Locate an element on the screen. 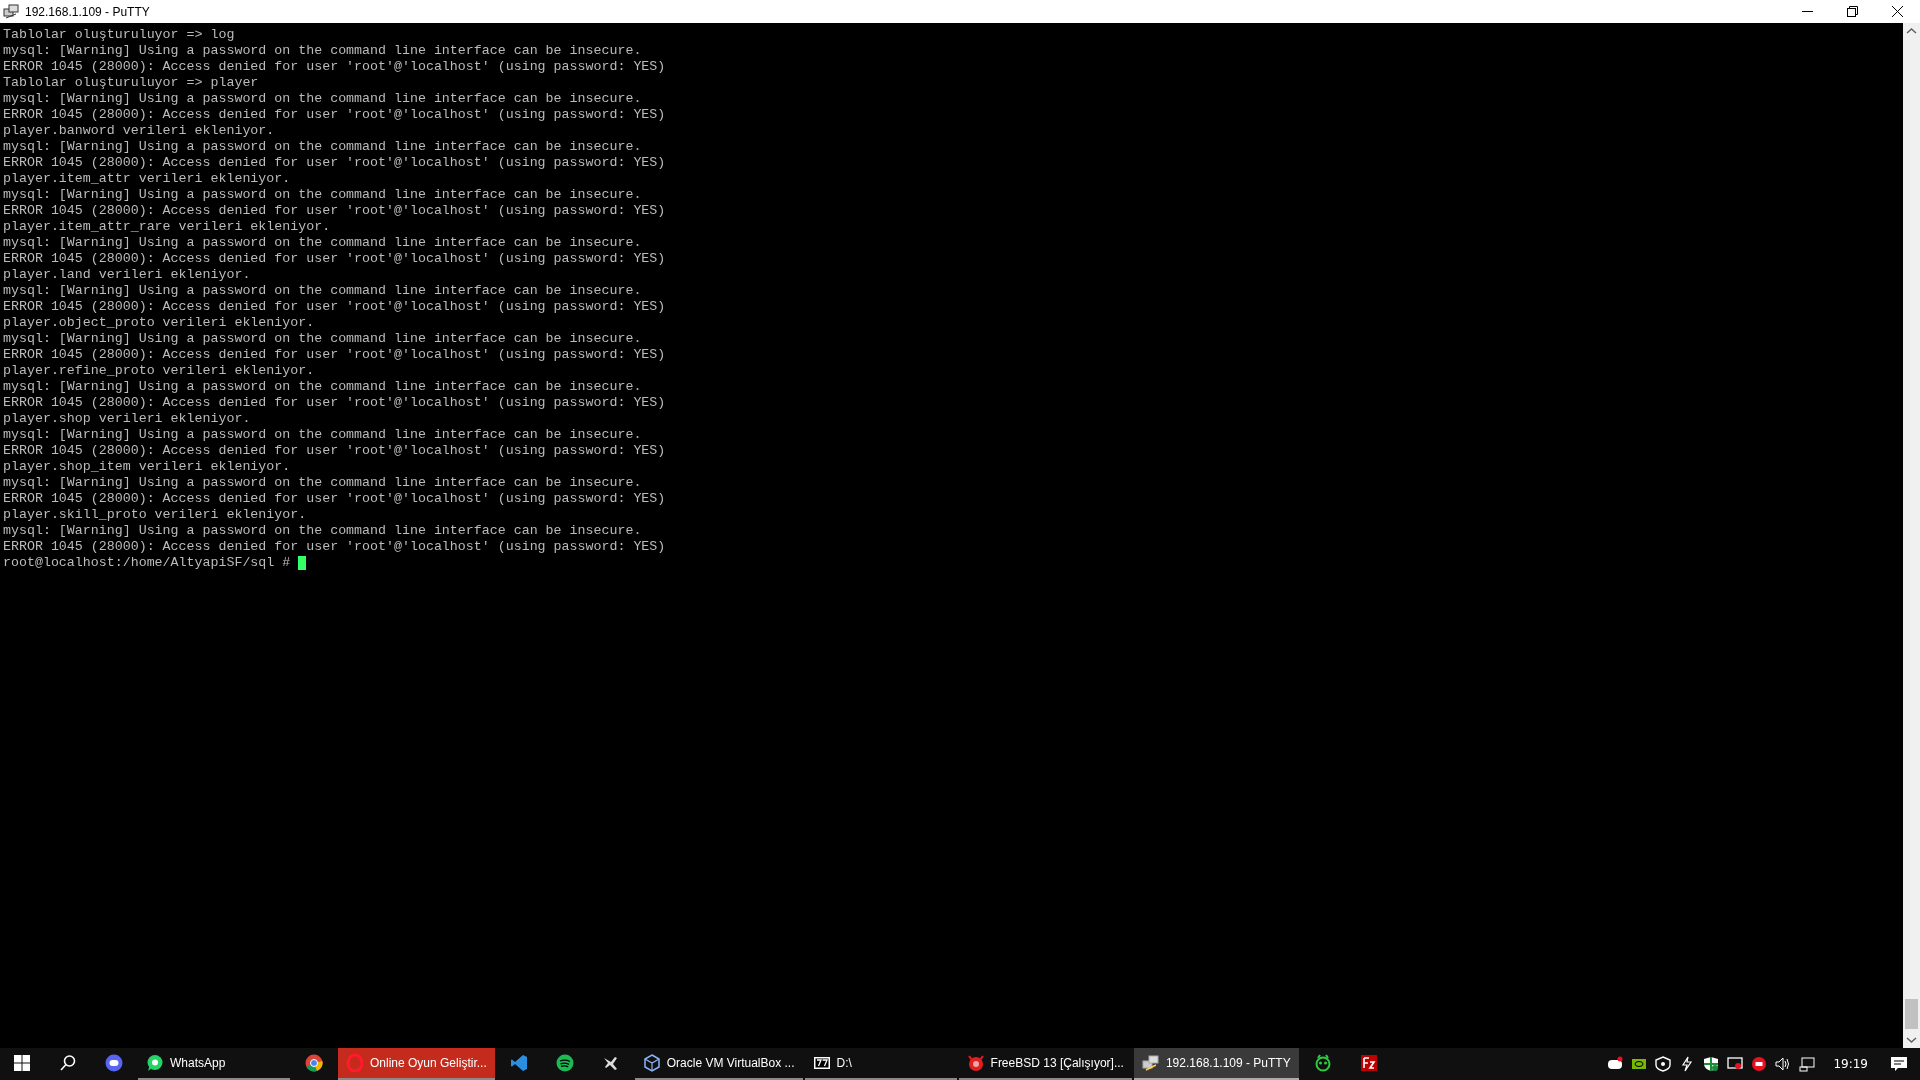 The image size is (1920, 1080). scrollbar-thumb is located at coordinates (1911, 1014).